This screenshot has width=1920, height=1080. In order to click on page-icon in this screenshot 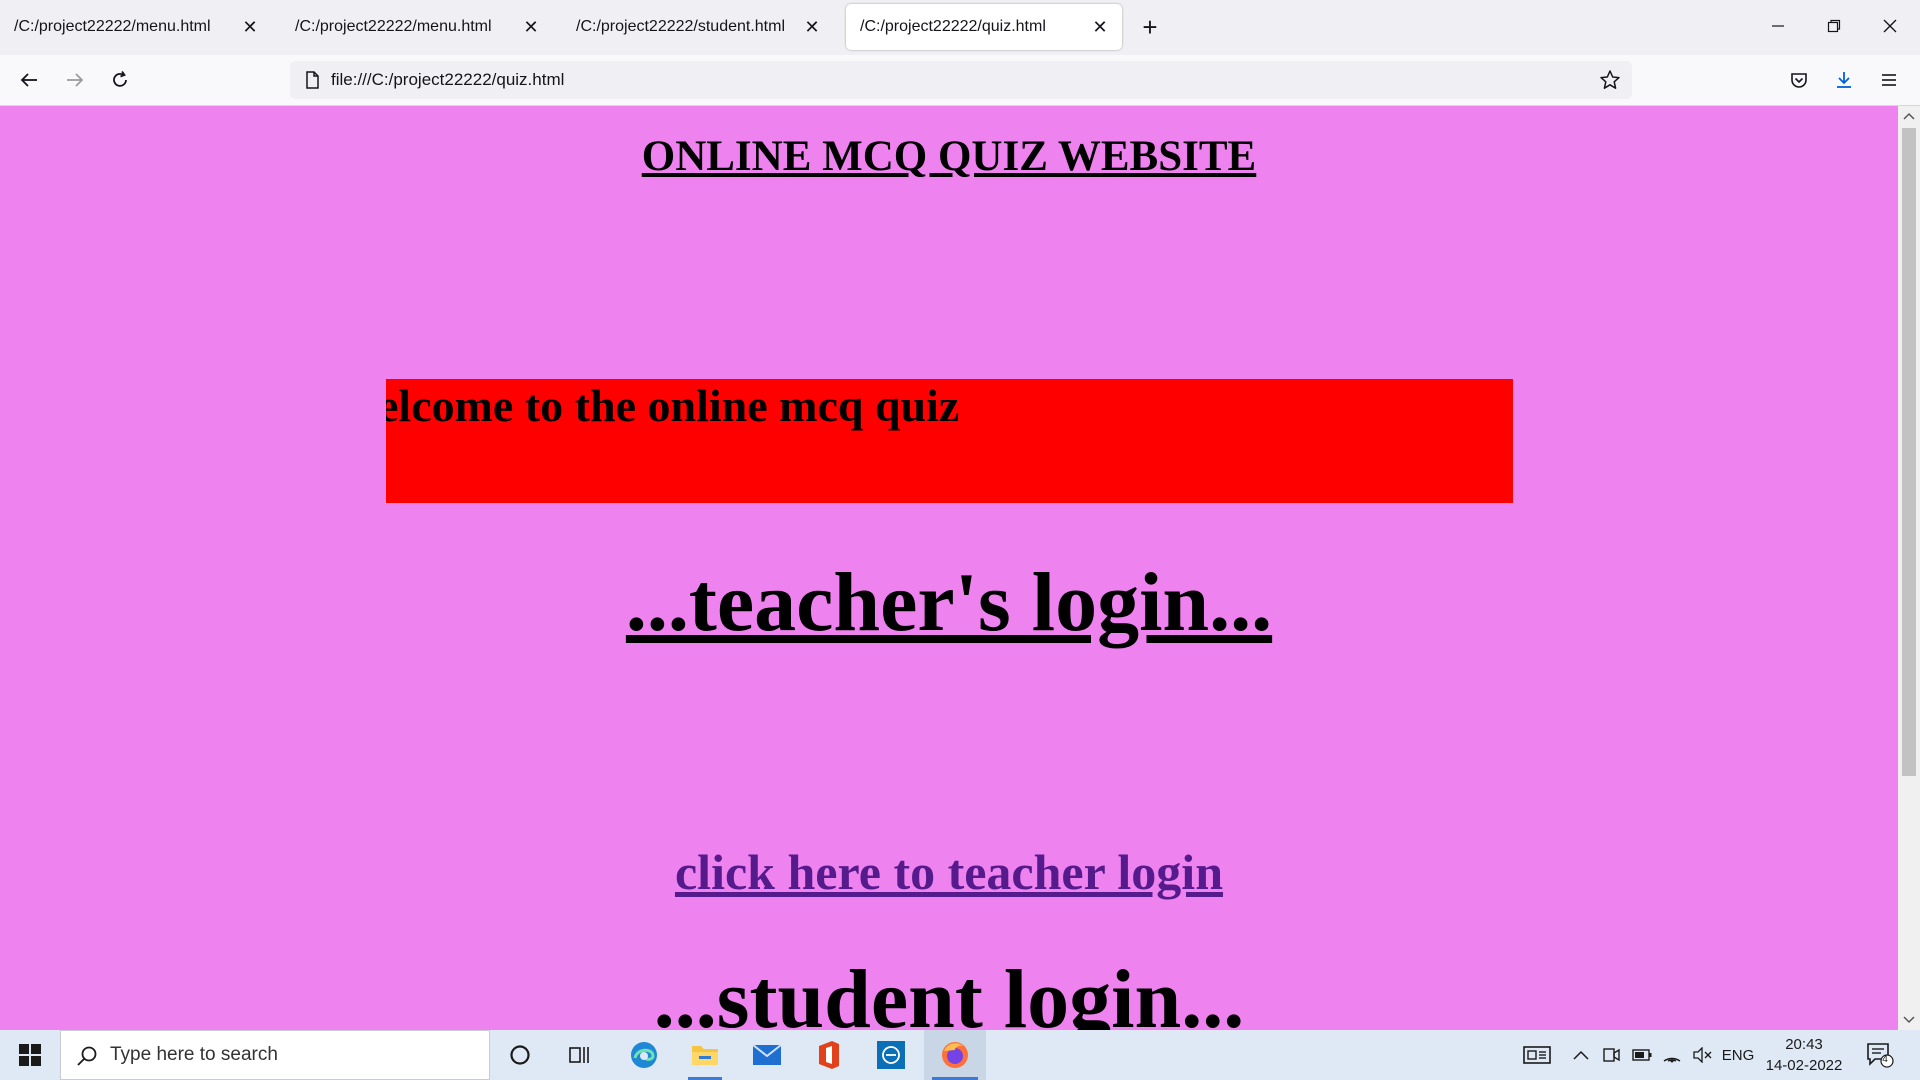, I will do `click(312, 80)`.